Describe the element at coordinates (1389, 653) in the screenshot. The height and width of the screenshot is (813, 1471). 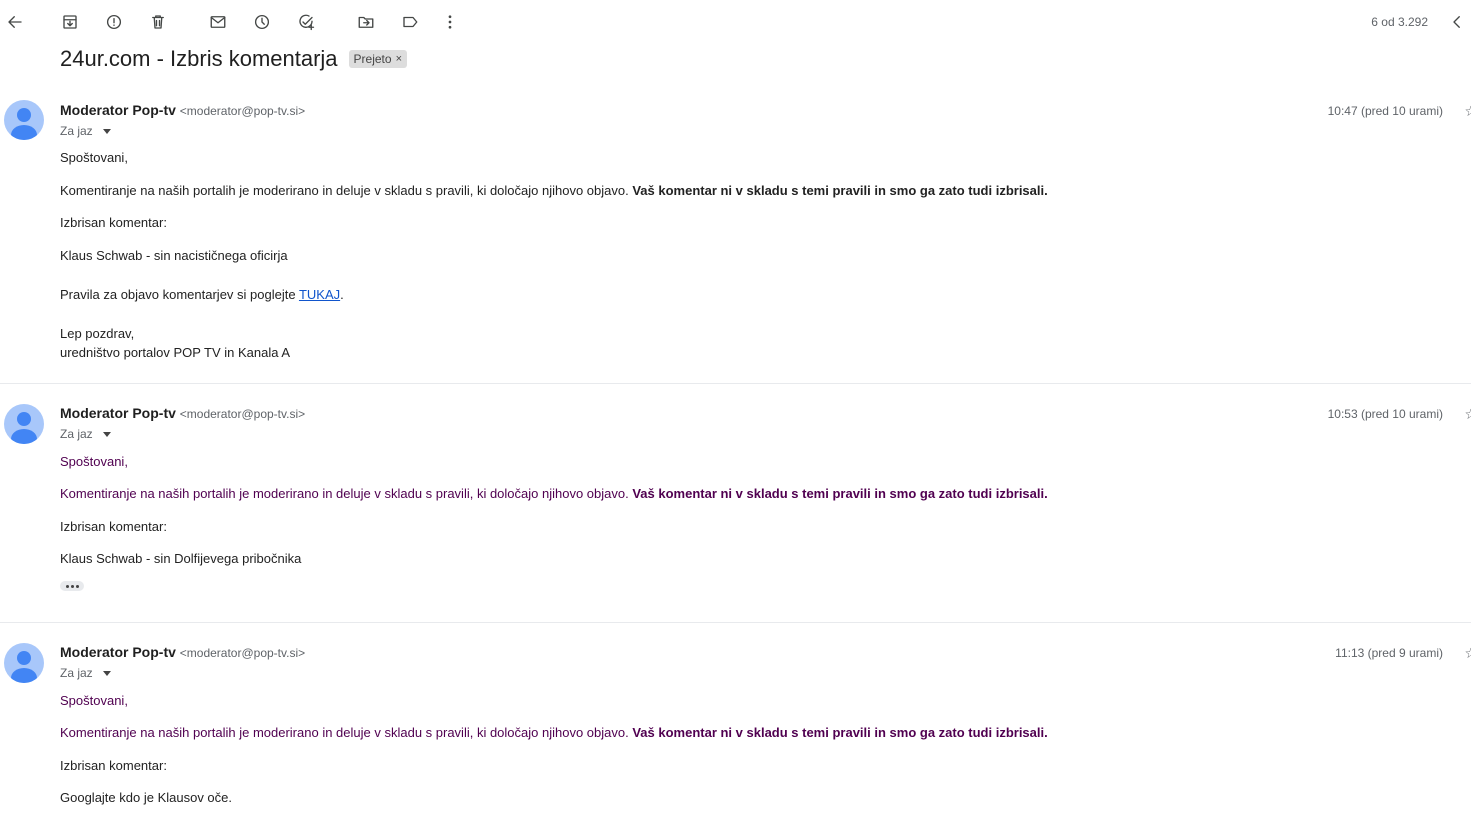
I see `message-time: 11:13 (pred 9 urami)` at that location.